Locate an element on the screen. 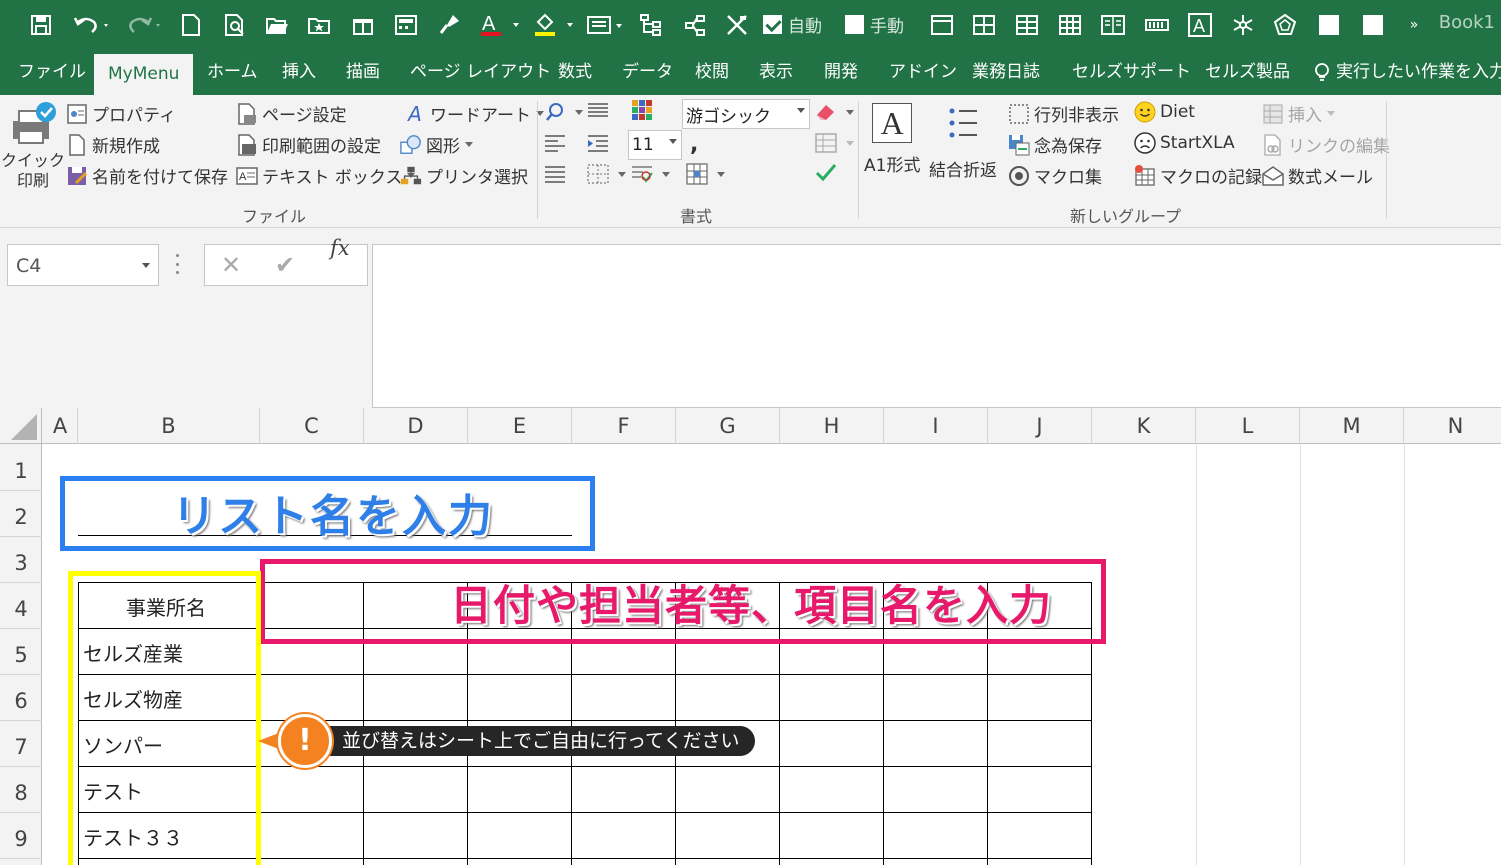 The height and width of the screenshot is (865, 1501). row-header-1: 1 is located at coordinates (21, 467).